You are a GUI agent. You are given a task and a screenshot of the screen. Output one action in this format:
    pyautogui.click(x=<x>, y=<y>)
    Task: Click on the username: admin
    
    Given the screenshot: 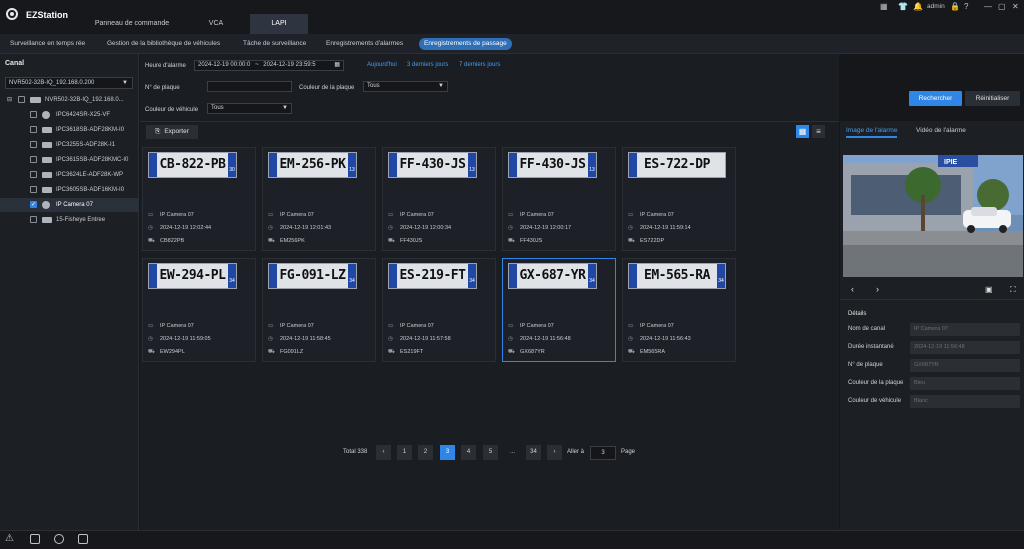 What is the action you would take?
    pyautogui.click(x=936, y=6)
    